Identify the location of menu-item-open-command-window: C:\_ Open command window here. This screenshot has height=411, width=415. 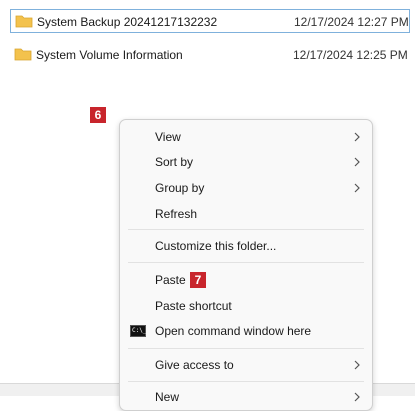
(246, 331).